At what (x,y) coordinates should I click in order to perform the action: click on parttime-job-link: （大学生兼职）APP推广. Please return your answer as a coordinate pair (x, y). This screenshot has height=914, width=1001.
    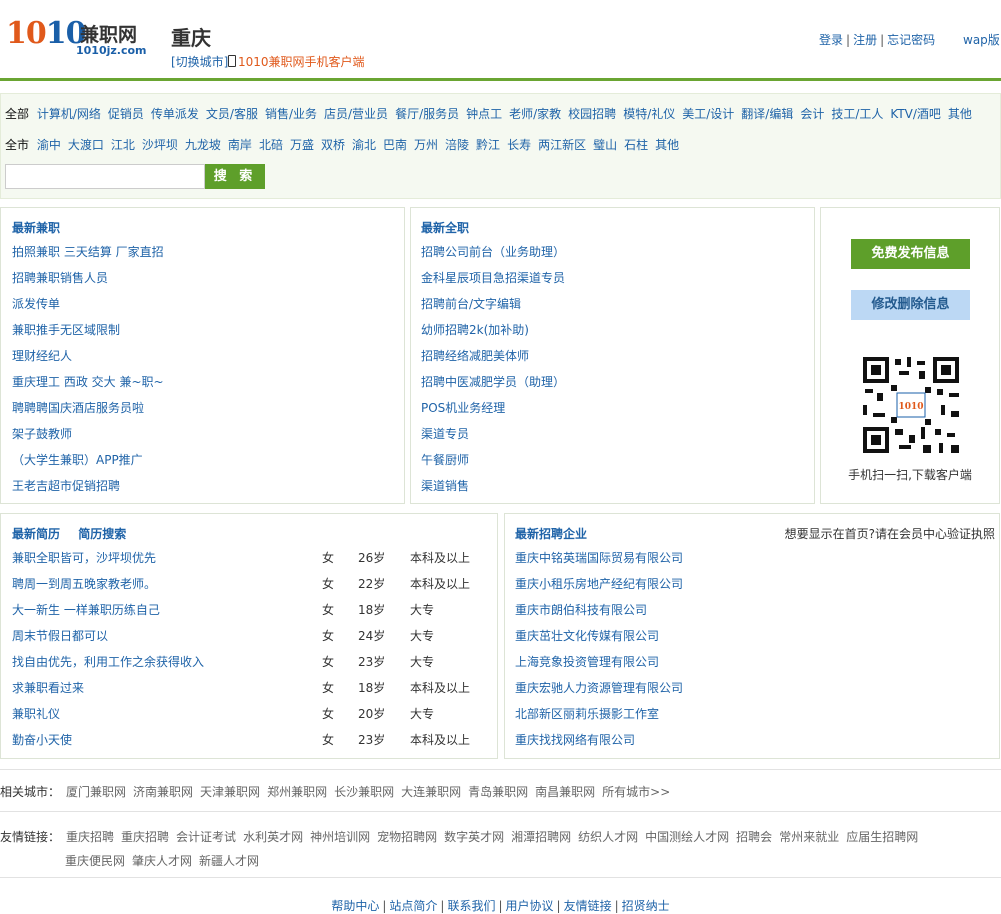
    Looking at the image, I should click on (77, 460).